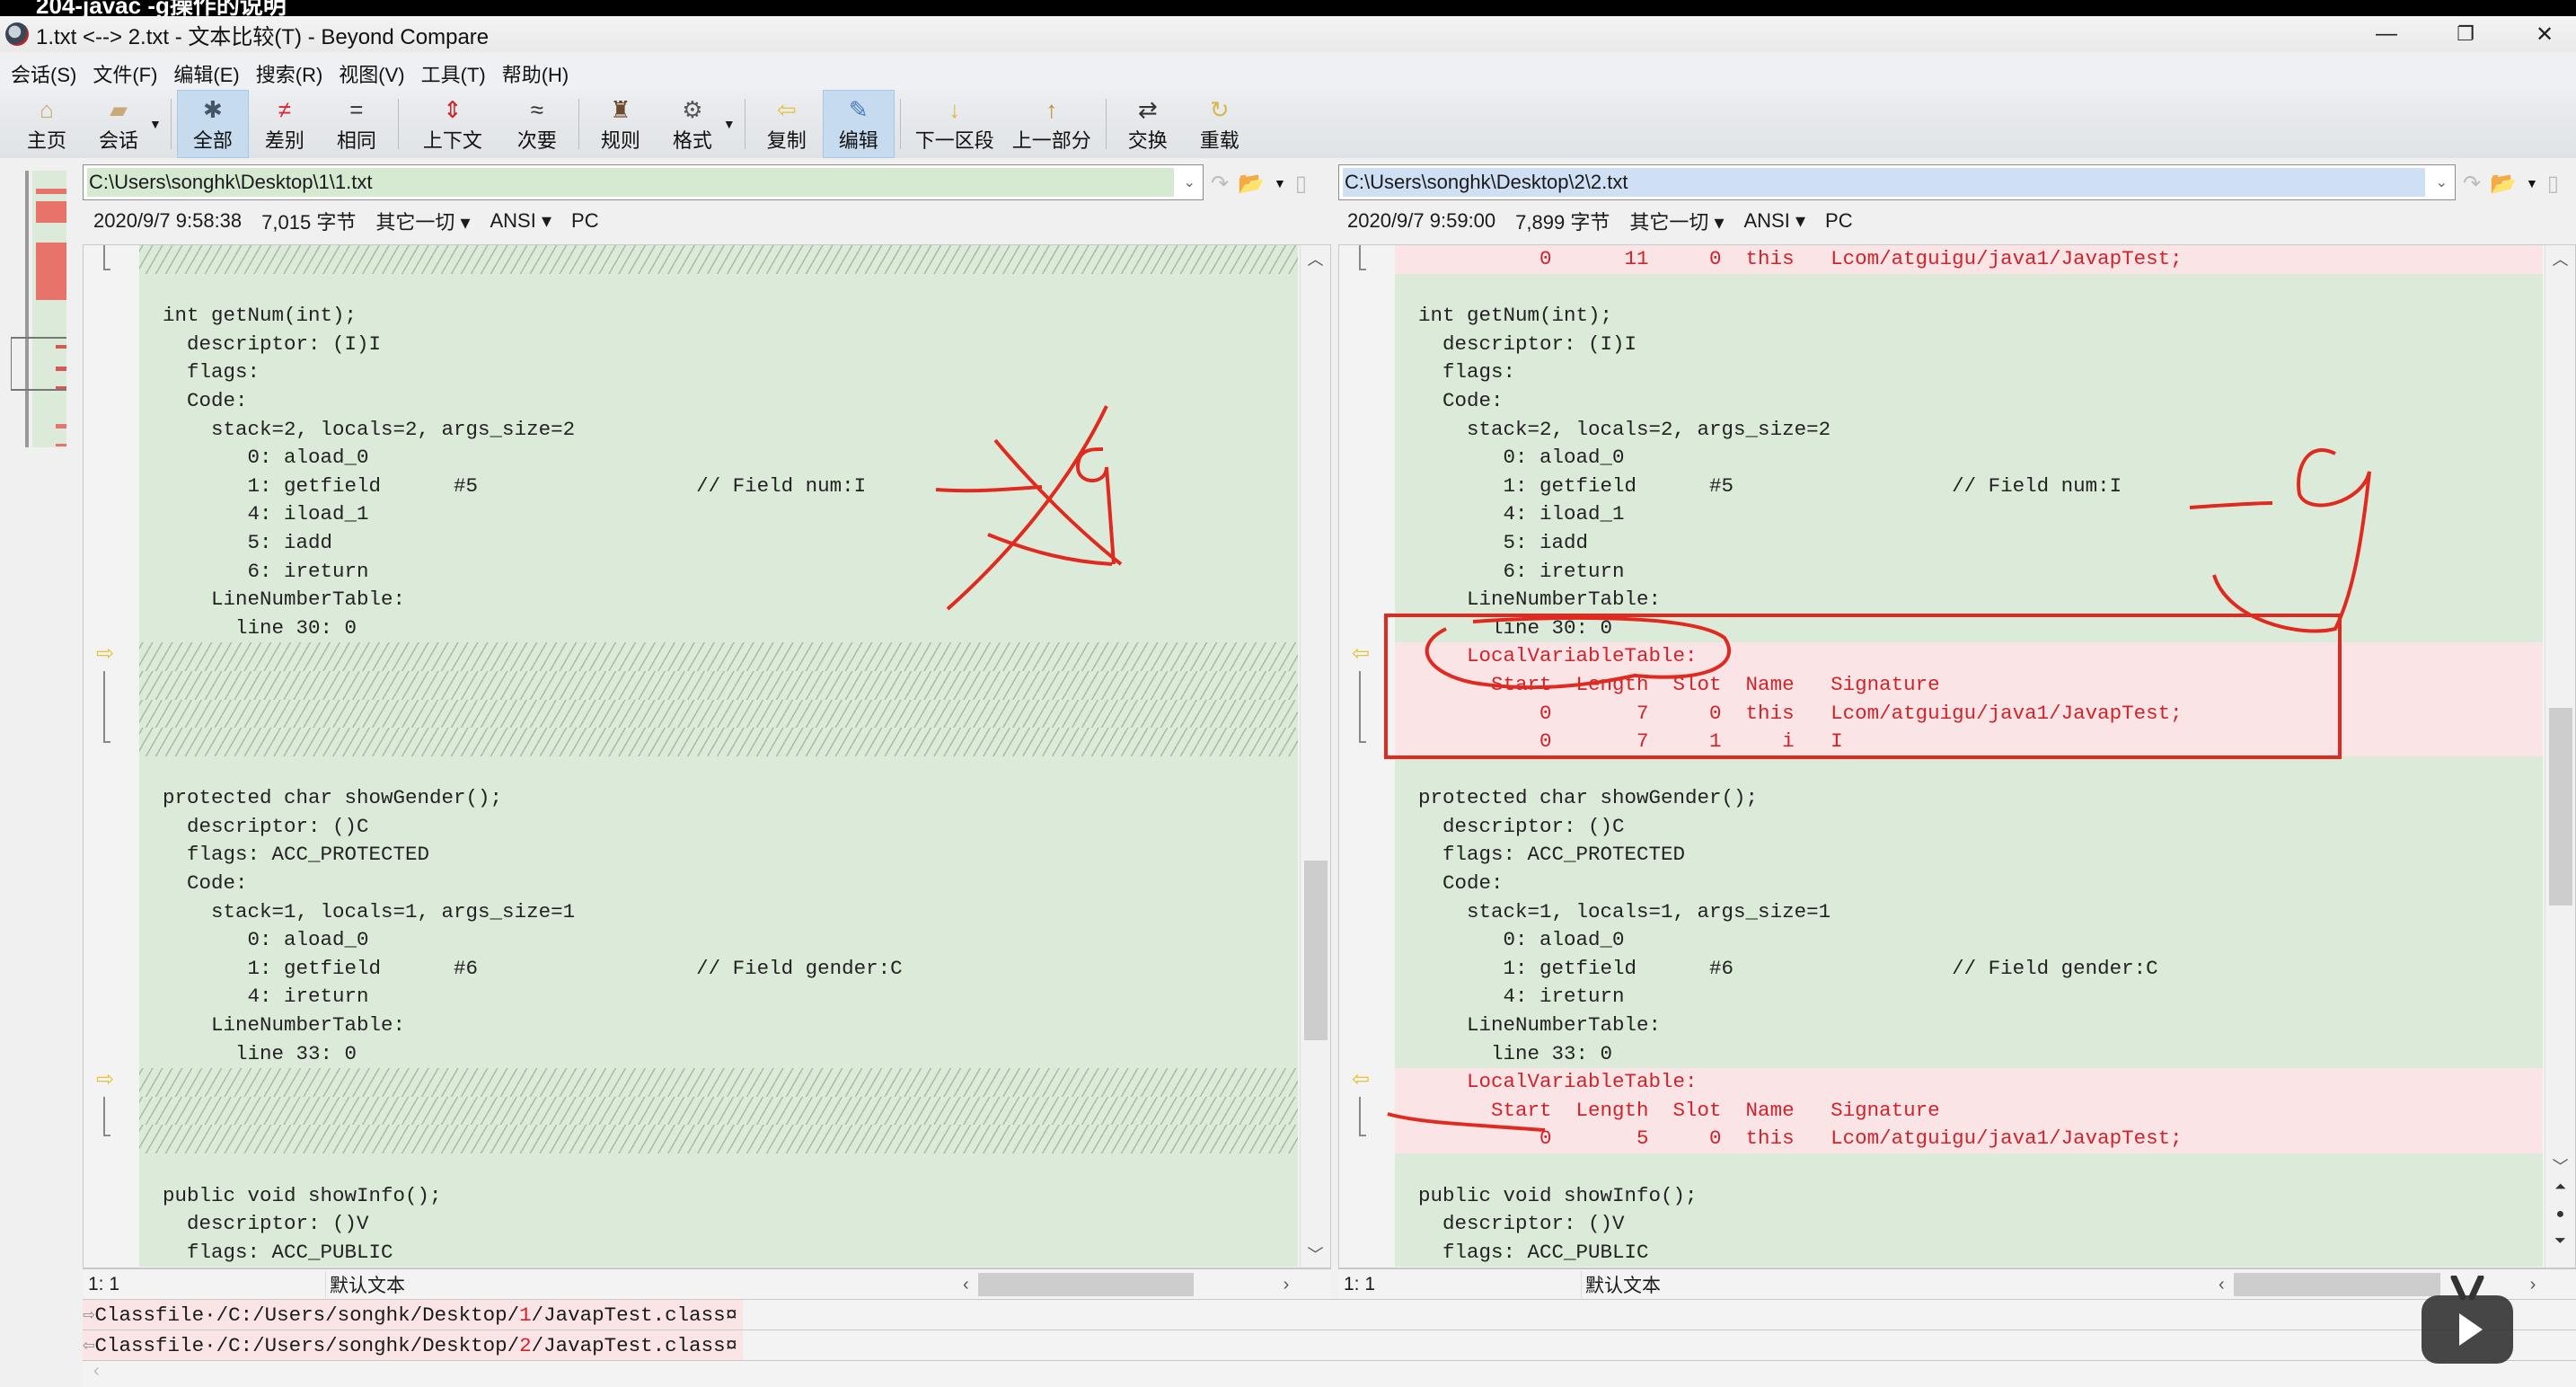 This screenshot has width=2576, height=1387. Describe the element at coordinates (692, 124) in the screenshot. I see `toolbar-button: ⚙ 格式` at that location.